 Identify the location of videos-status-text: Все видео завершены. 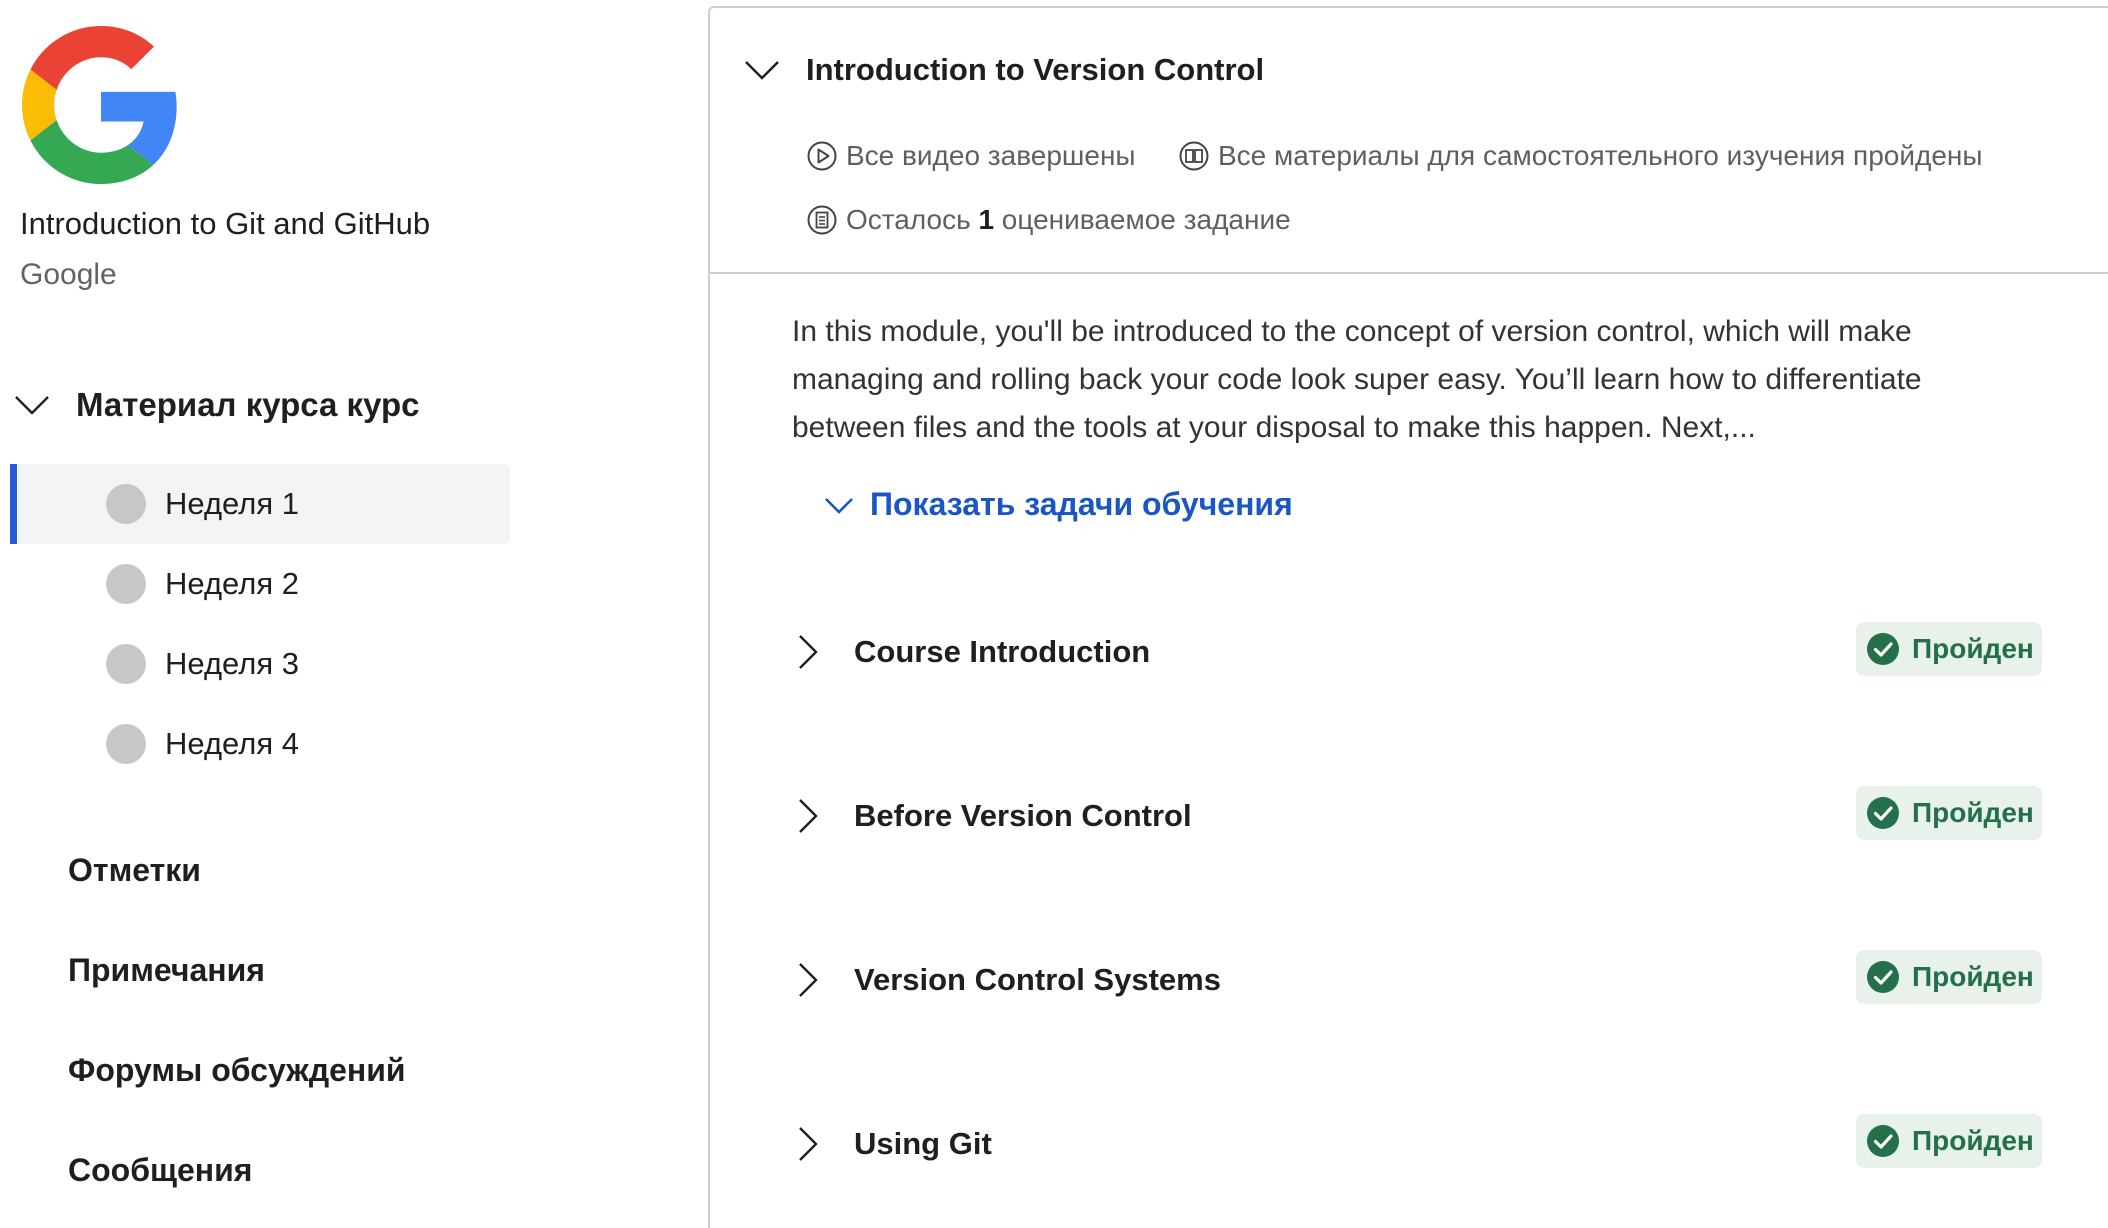
(991, 155).